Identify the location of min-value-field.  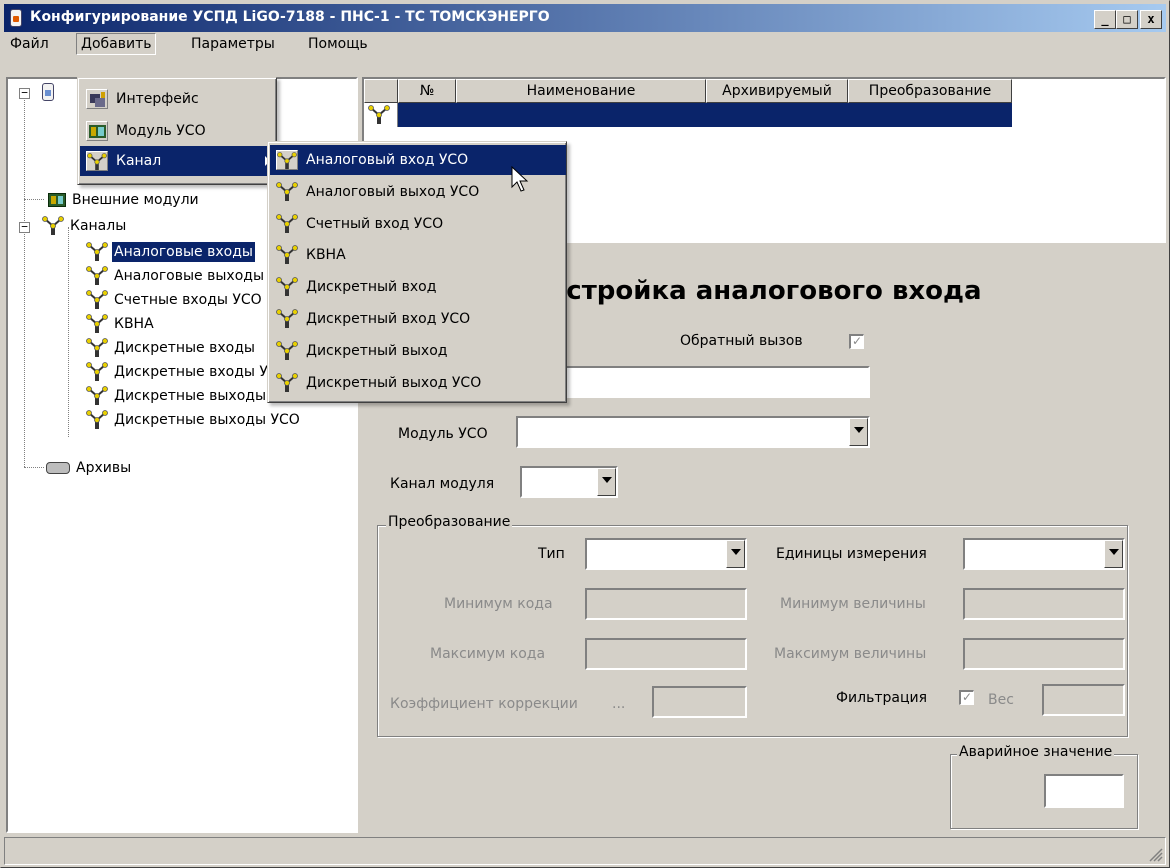
(1044, 604).